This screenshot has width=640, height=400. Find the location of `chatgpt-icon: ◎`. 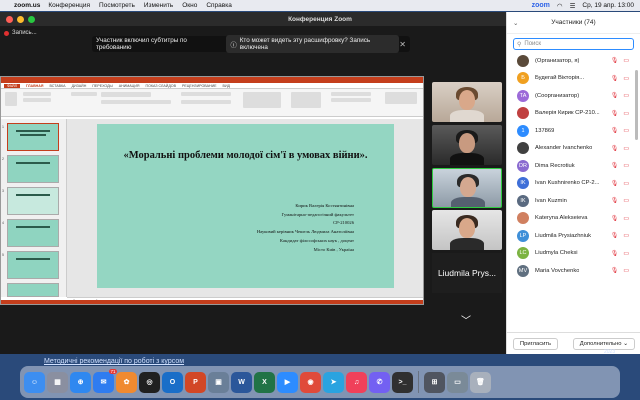

chatgpt-icon: ◎ is located at coordinates (149, 382).